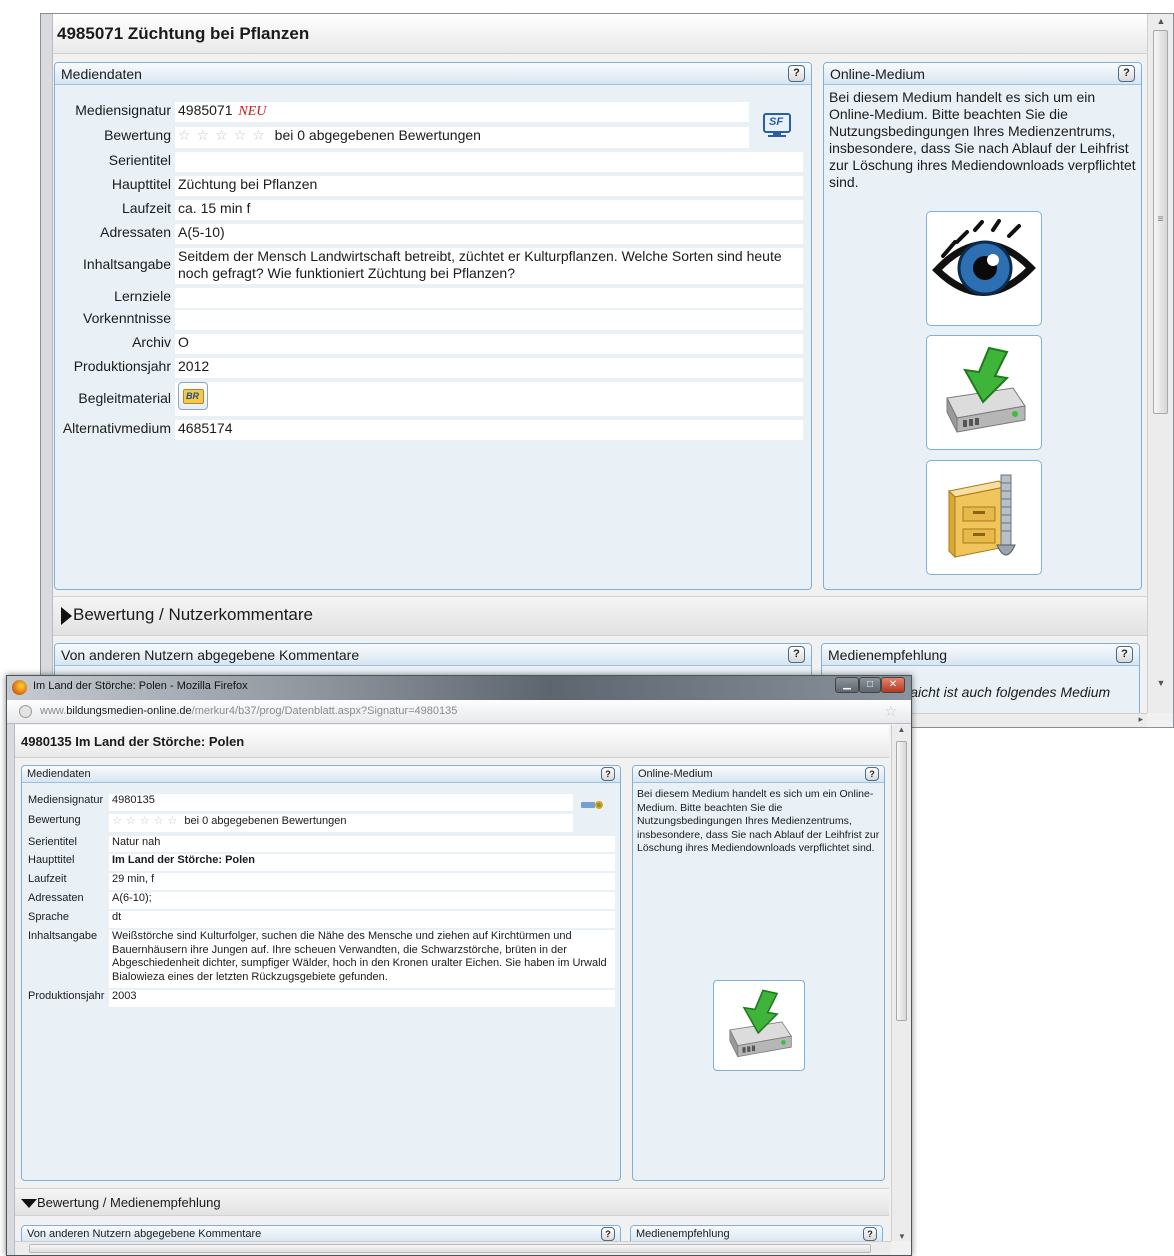  What do you see at coordinates (429, 160) in the screenshot?
I see `field-row-serientitel: Serientitel` at bounding box center [429, 160].